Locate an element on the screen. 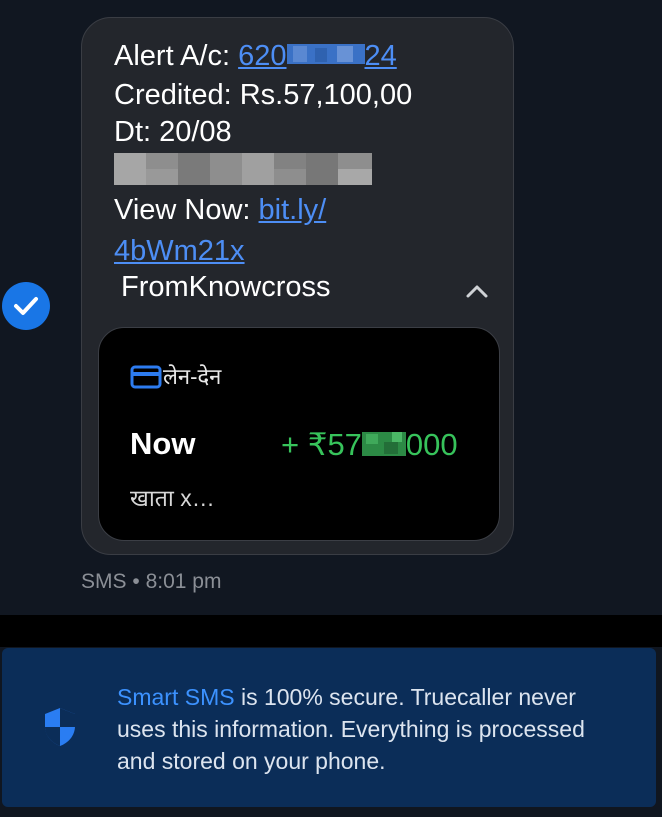 This screenshot has height=817, width=662. divider-band is located at coordinates (331, 631).